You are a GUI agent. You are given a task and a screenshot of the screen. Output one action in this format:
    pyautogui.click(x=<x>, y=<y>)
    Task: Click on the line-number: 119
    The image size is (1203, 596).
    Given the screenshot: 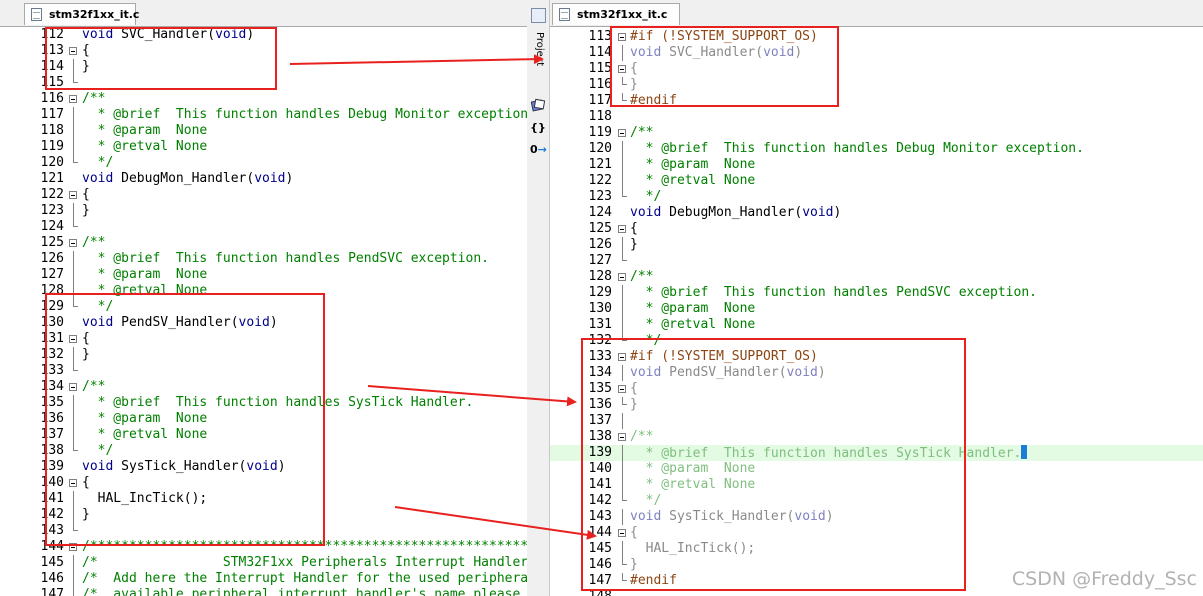 What is the action you would take?
    pyautogui.click(x=52, y=146)
    